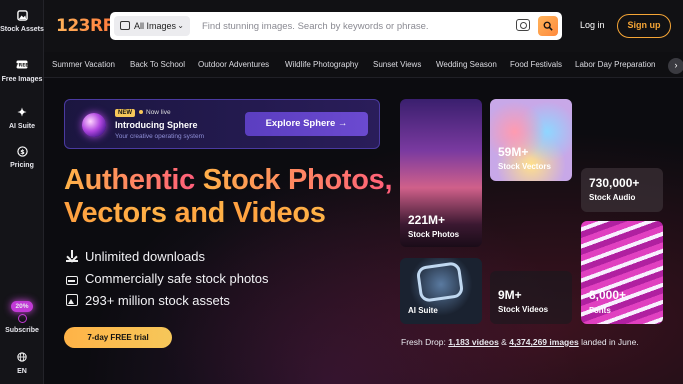 This screenshot has width=683, height=384. What do you see at coordinates (22, 126) in the screenshot?
I see `sidebar-item-label: AI Suite` at bounding box center [22, 126].